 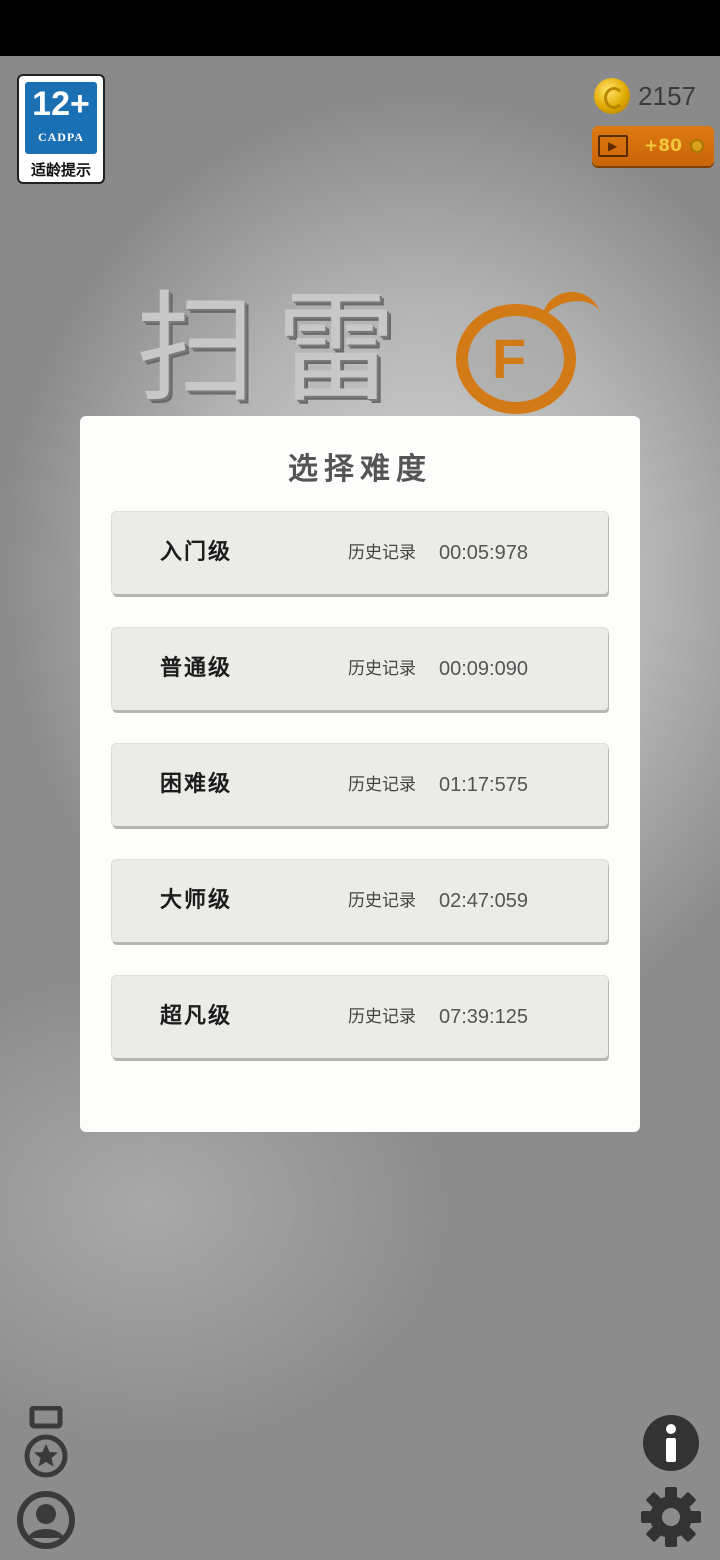 I want to click on age-rating-badge: 12+ CADPA 适龄提示, so click(x=61, y=129).